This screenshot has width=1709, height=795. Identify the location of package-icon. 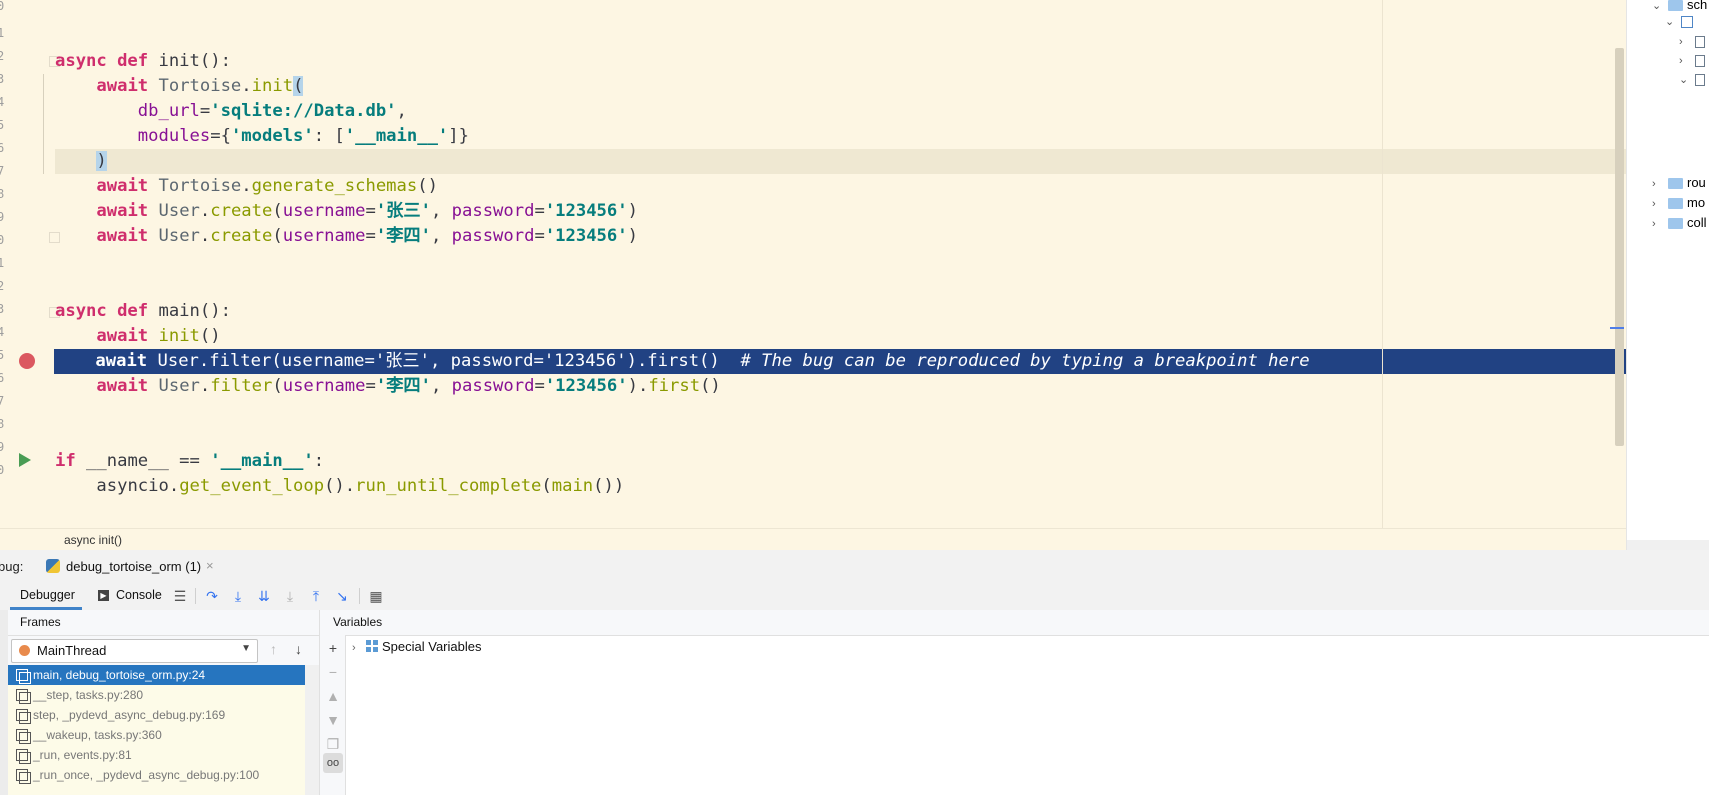
(1687, 21).